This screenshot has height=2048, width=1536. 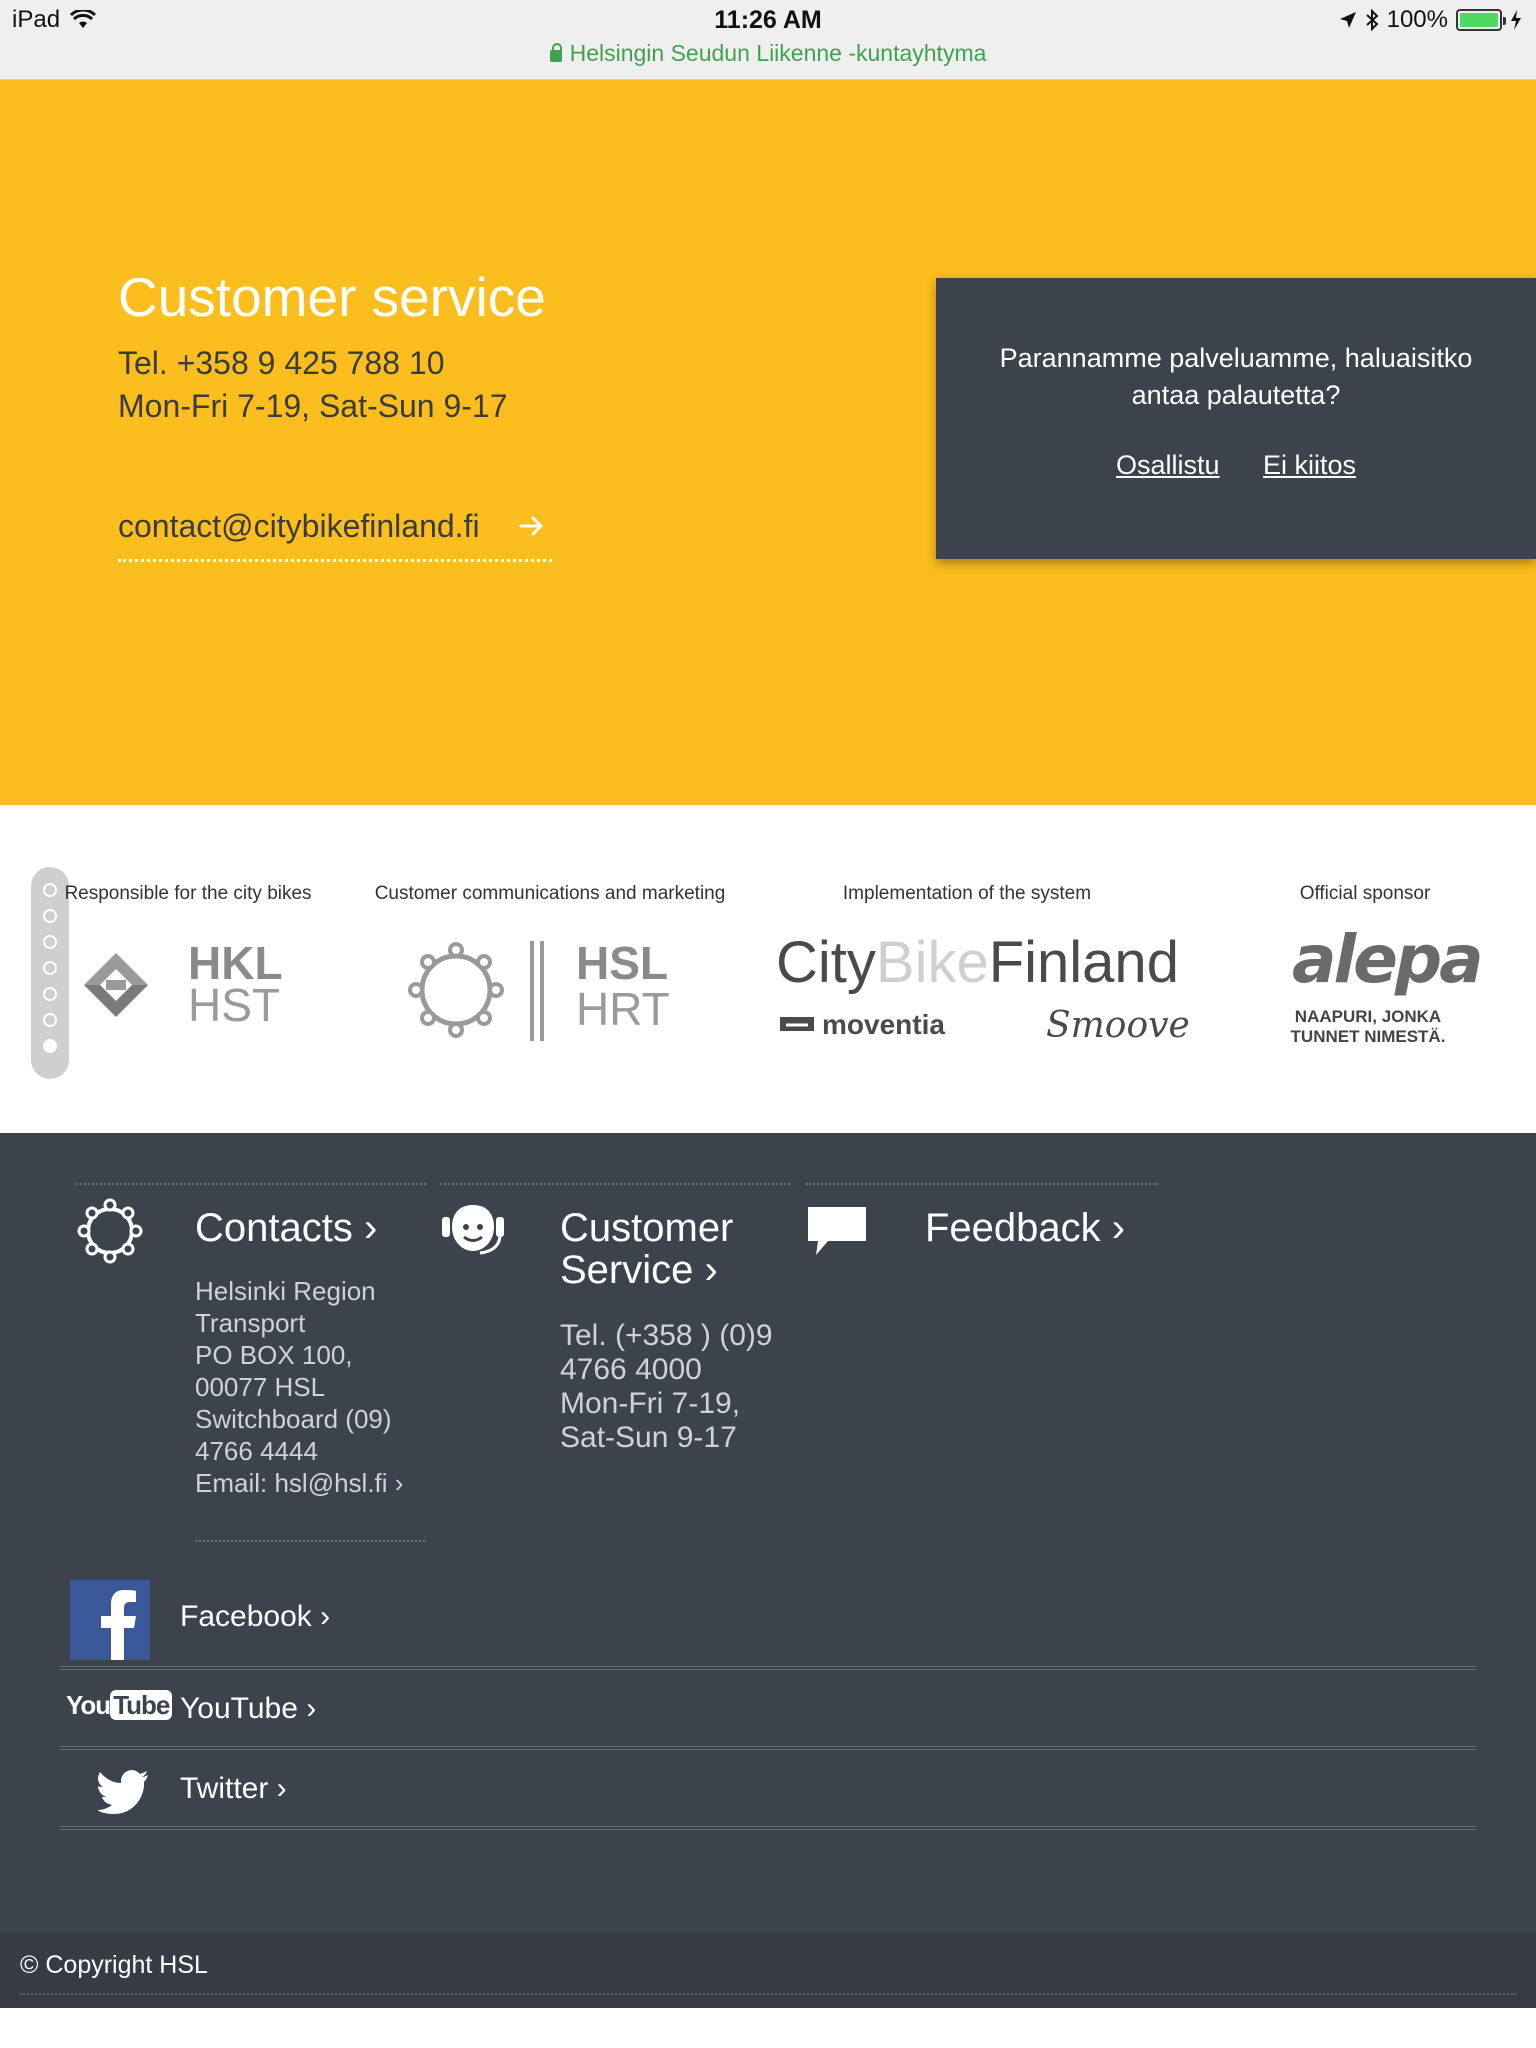 I want to click on speech-bubble-icon, so click(x=837, y=1231).